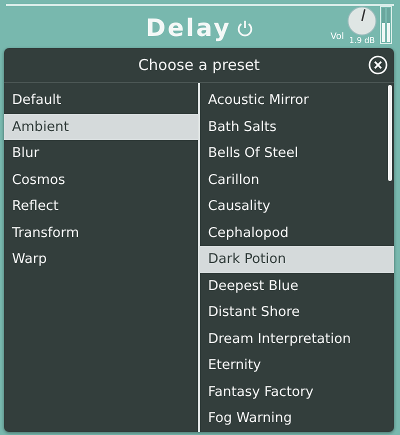 The width and height of the screenshot is (400, 435). I want to click on preset-list-item: Reflect, so click(101, 206).